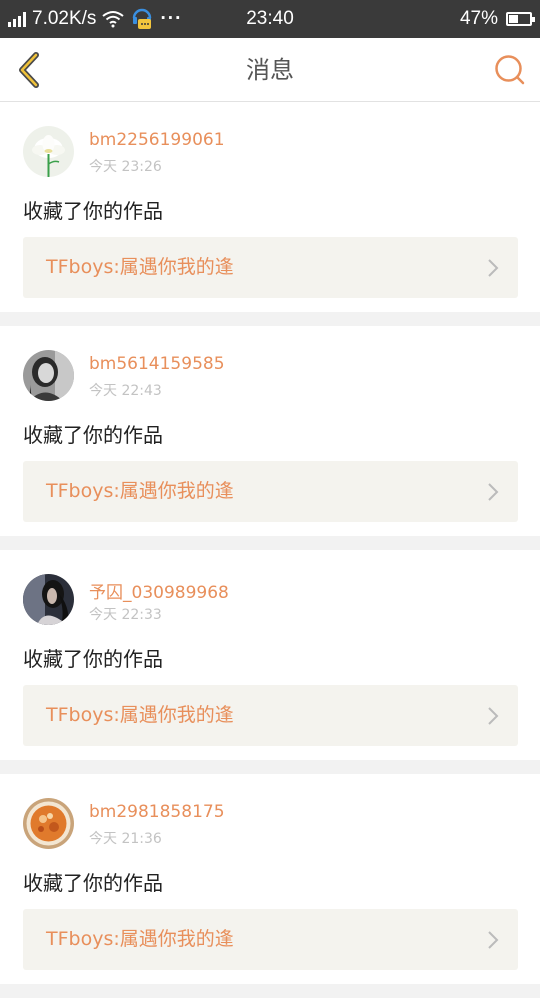  I want to click on search-button, so click(510, 70).